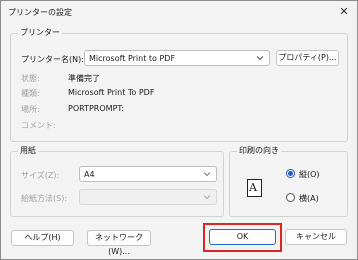  I want to click on ok-button: OK, so click(242, 237).